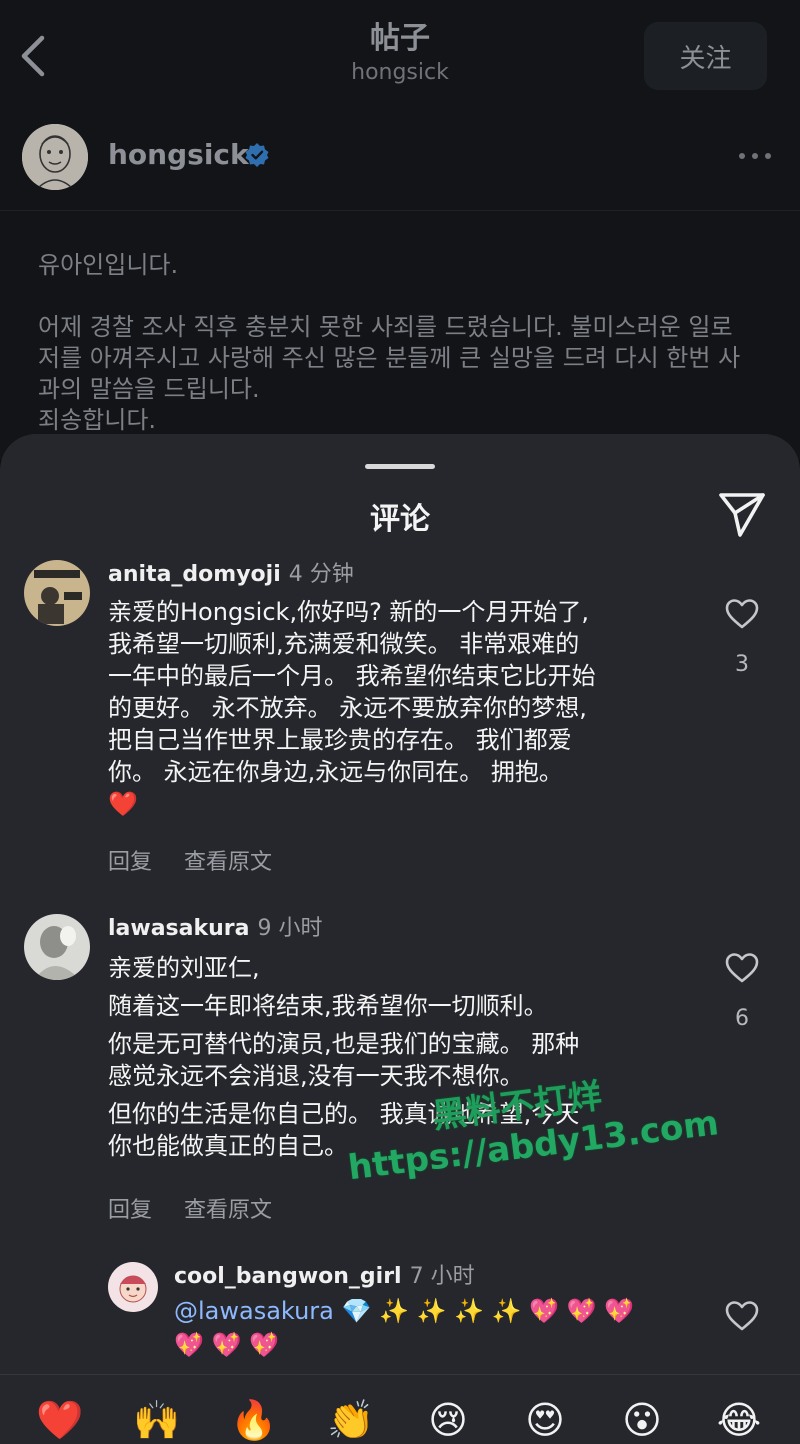 The image size is (800, 1444). I want to click on emoji-fire-button: 🔥, so click(254, 1419).